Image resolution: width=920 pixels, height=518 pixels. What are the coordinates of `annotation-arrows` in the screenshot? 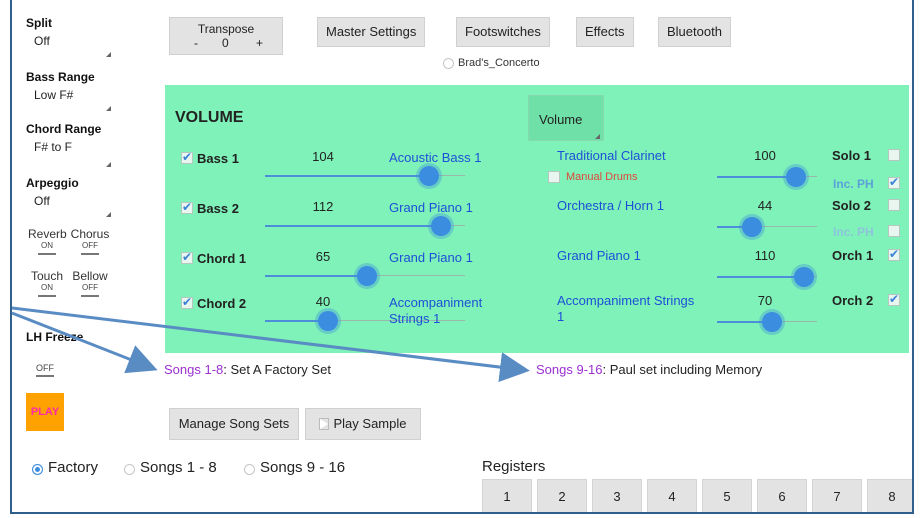 It's located at (271, 344).